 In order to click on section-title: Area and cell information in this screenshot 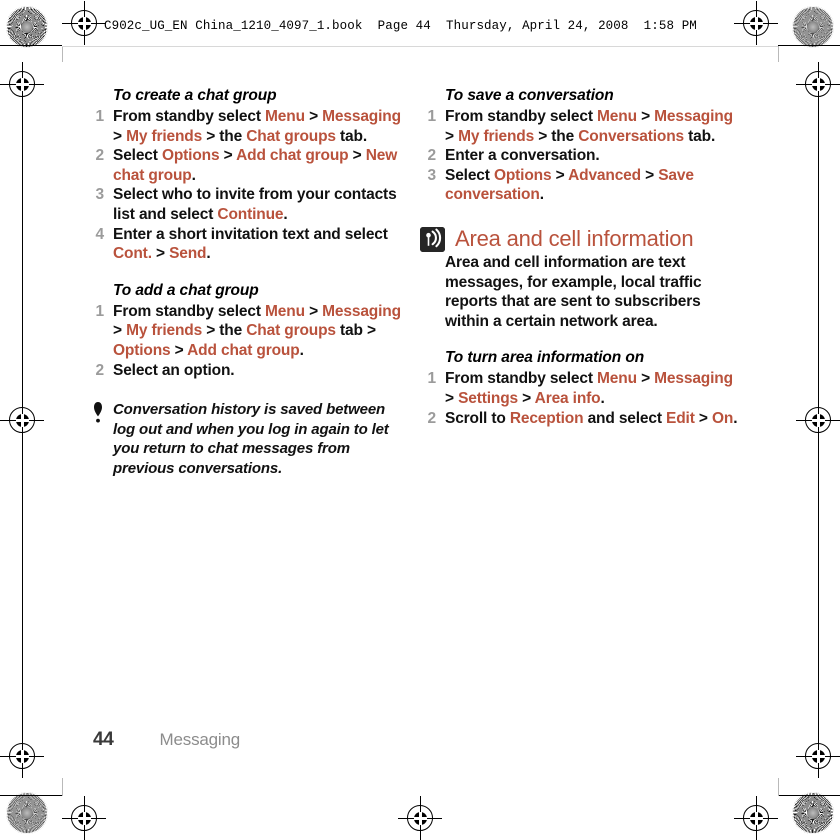, I will do `click(574, 238)`.